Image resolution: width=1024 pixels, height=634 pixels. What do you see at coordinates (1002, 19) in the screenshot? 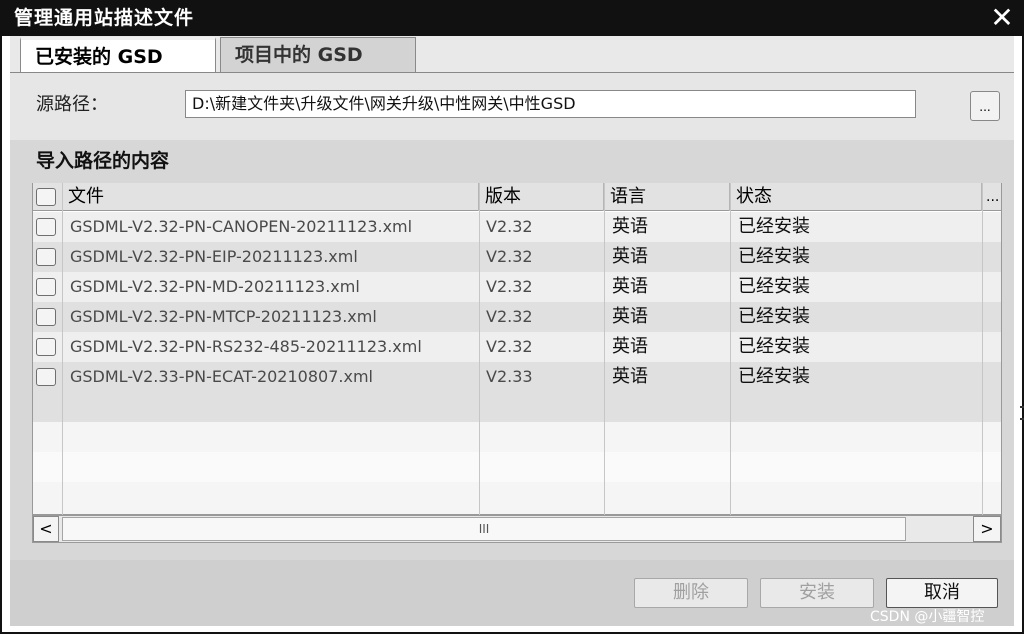
I see `close-icon: ✕` at bounding box center [1002, 19].